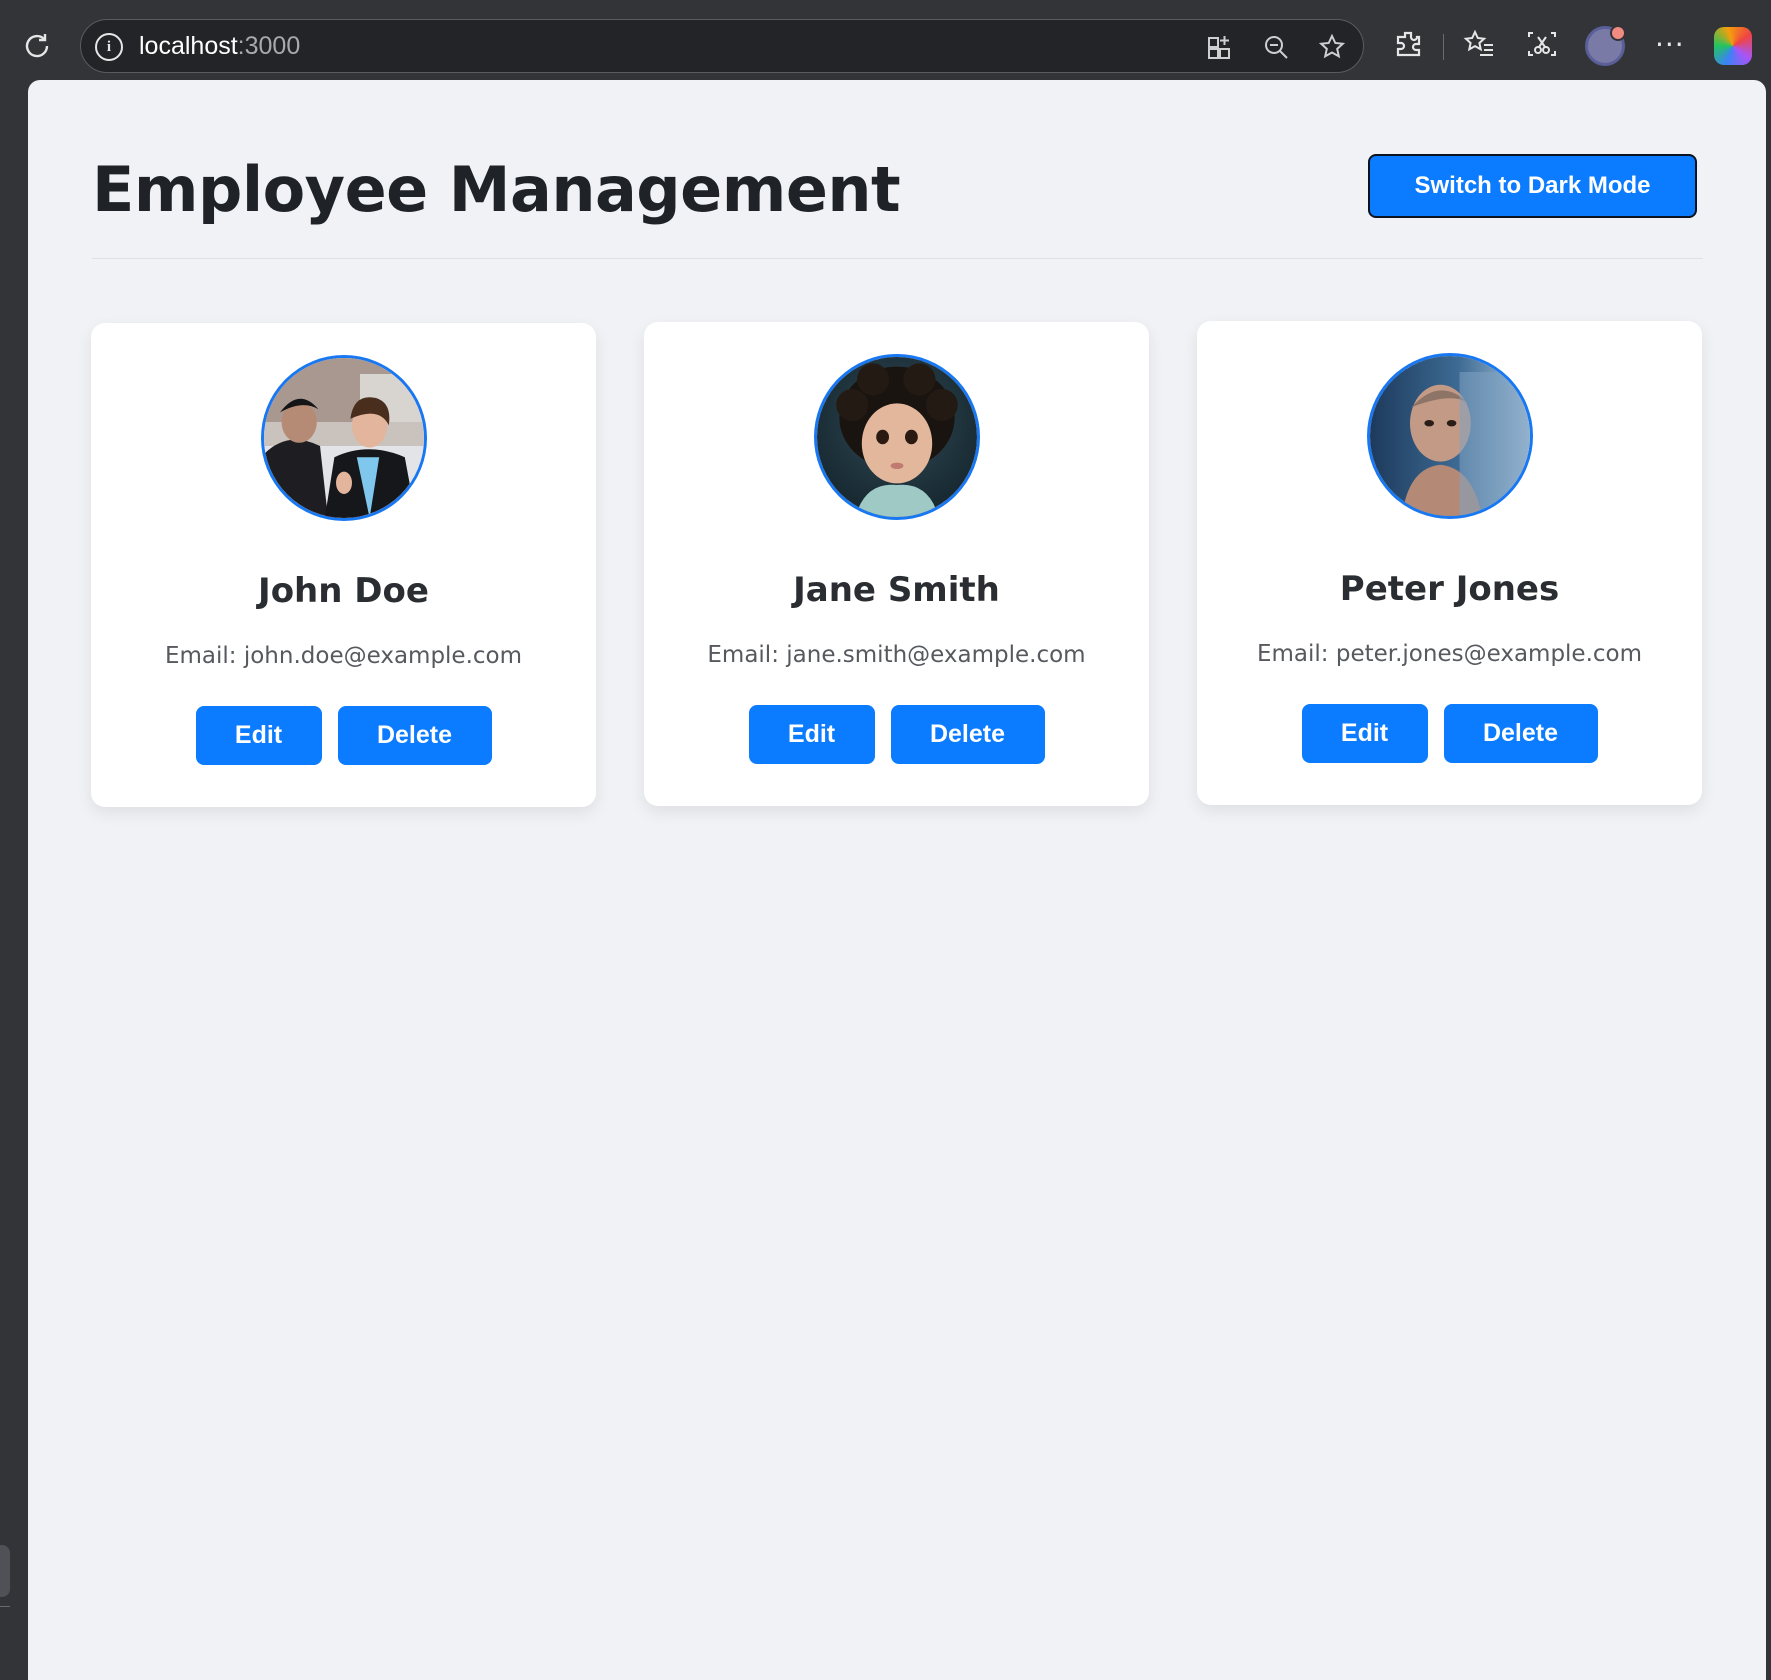 This screenshot has height=1680, width=1771. I want to click on extensions-icon, so click(1408, 44).